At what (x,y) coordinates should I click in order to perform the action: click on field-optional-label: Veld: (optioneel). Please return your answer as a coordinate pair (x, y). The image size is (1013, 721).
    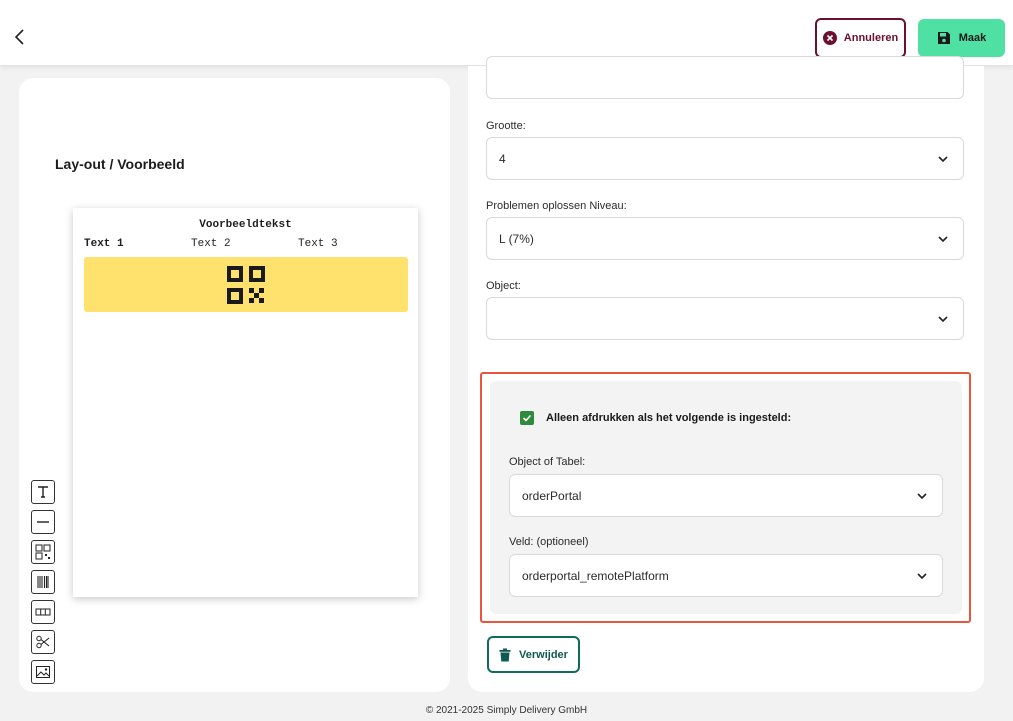
    Looking at the image, I should click on (549, 542).